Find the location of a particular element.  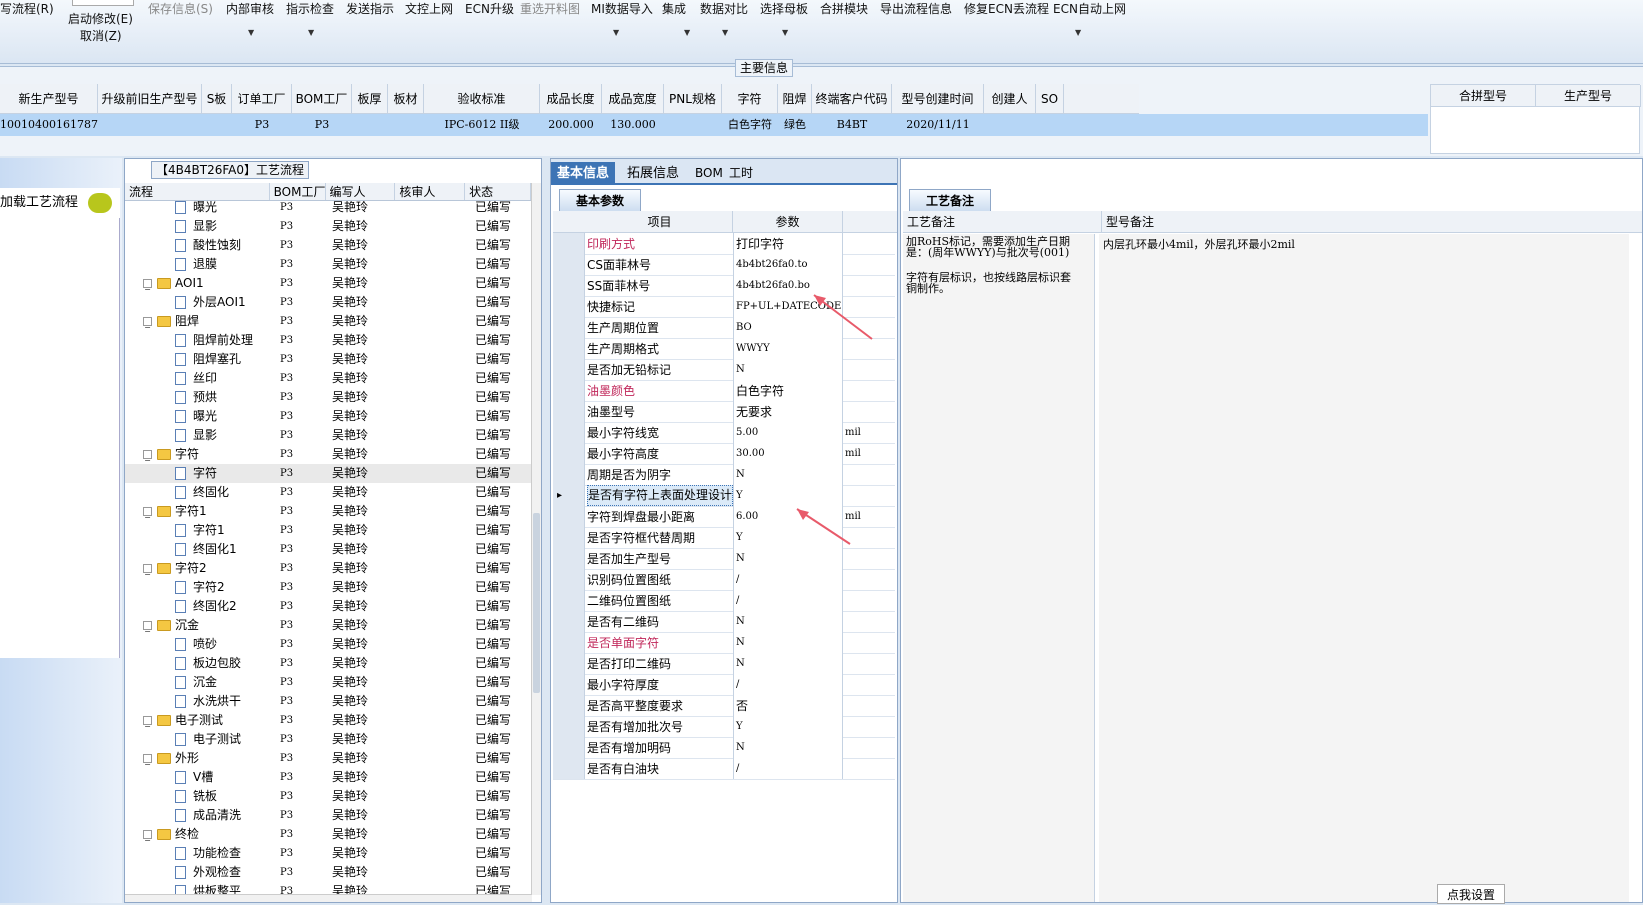

flow-scrollbar is located at coordinates (536, 539).